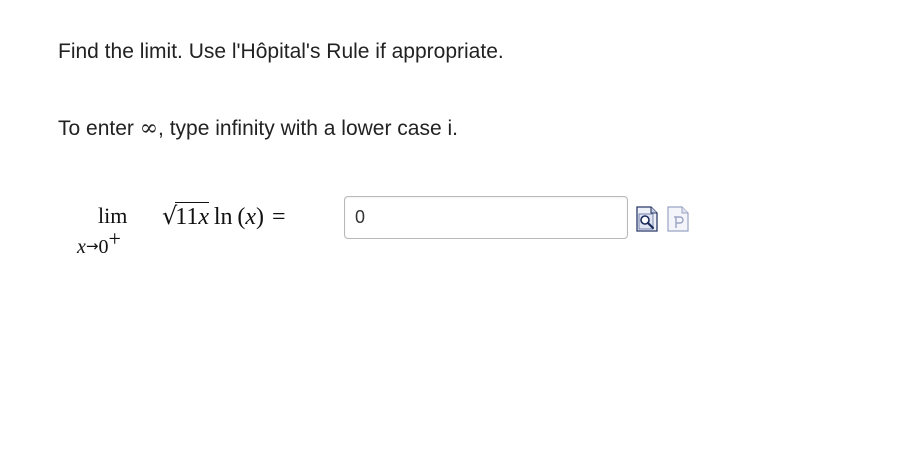  I want to click on radicand: 11x, so click(192, 216).